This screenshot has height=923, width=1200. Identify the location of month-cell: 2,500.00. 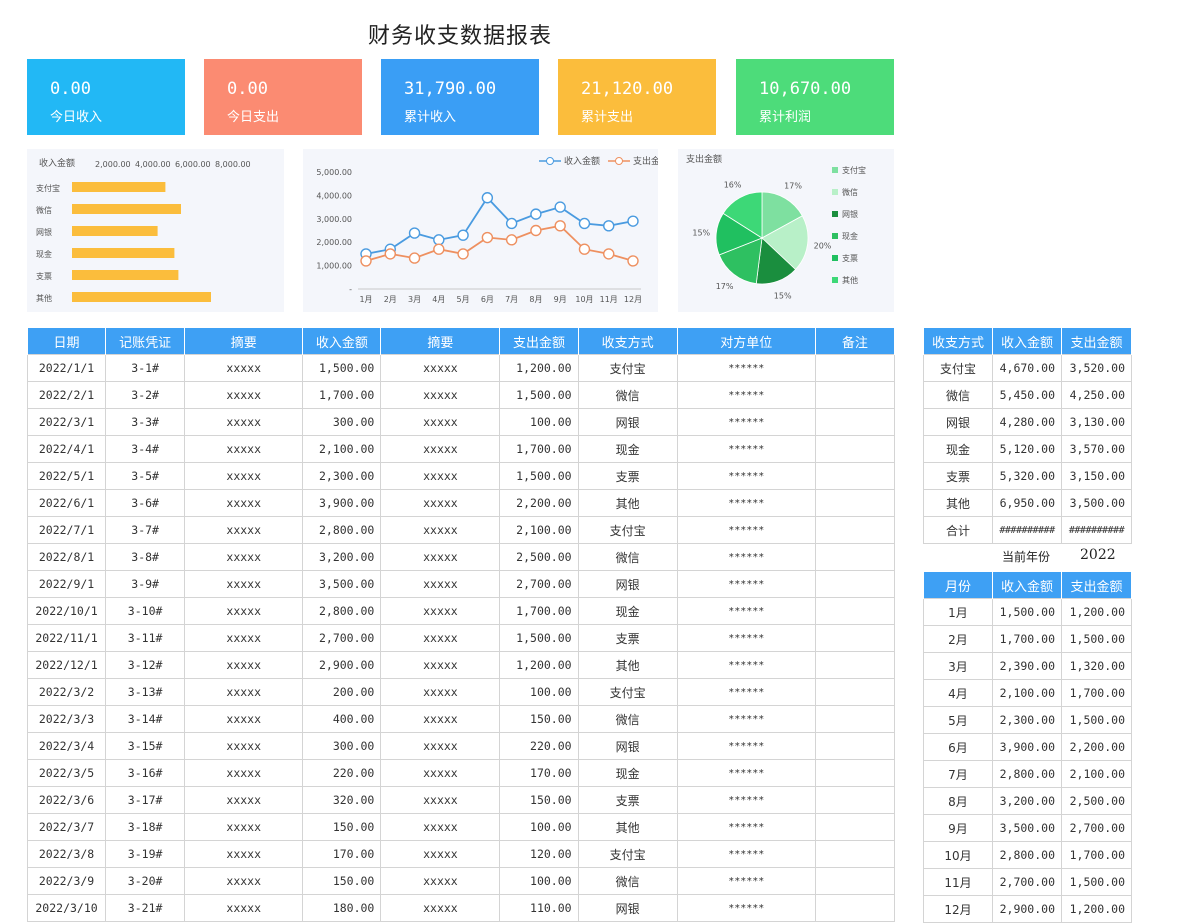
(1096, 801).